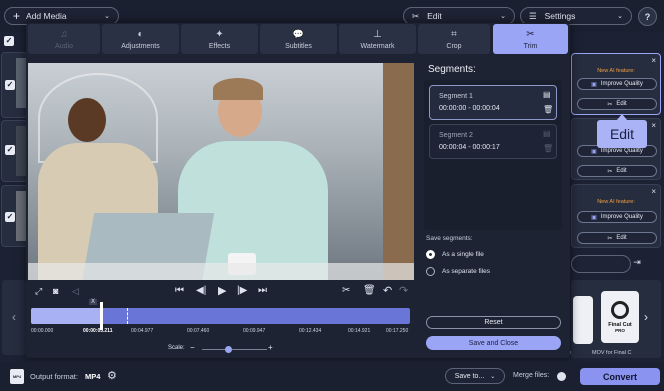 This screenshot has width=664, height=391. What do you see at coordinates (262, 290) in the screenshot?
I see `jump-end-icon: ⏭` at bounding box center [262, 290].